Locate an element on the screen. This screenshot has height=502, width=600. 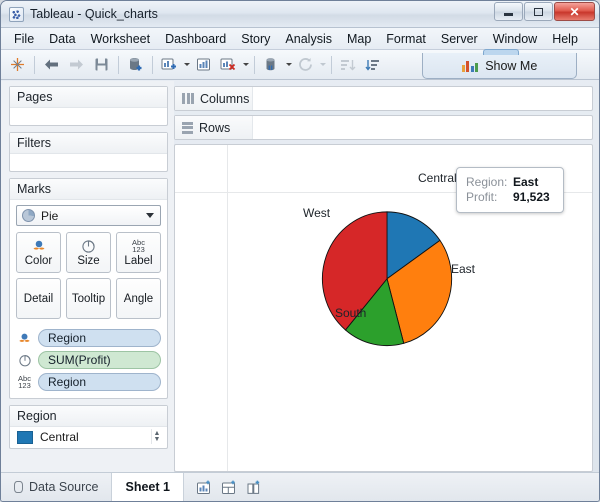
menu-item-worksheet: Worksheet is located at coordinates (121, 39).